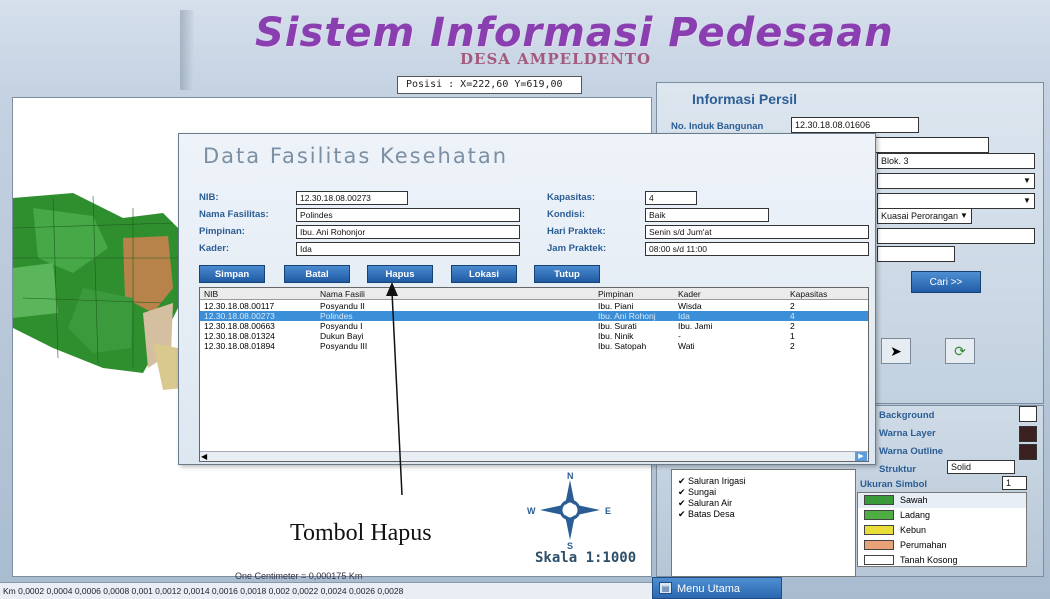 The height and width of the screenshot is (599, 1050). Describe the element at coordinates (232, 274) in the screenshot. I see `simpan-button: Simpan` at that location.